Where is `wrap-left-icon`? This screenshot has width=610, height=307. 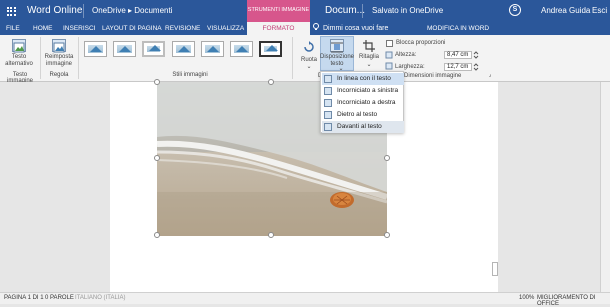 wrap-left-icon is located at coordinates (328, 91).